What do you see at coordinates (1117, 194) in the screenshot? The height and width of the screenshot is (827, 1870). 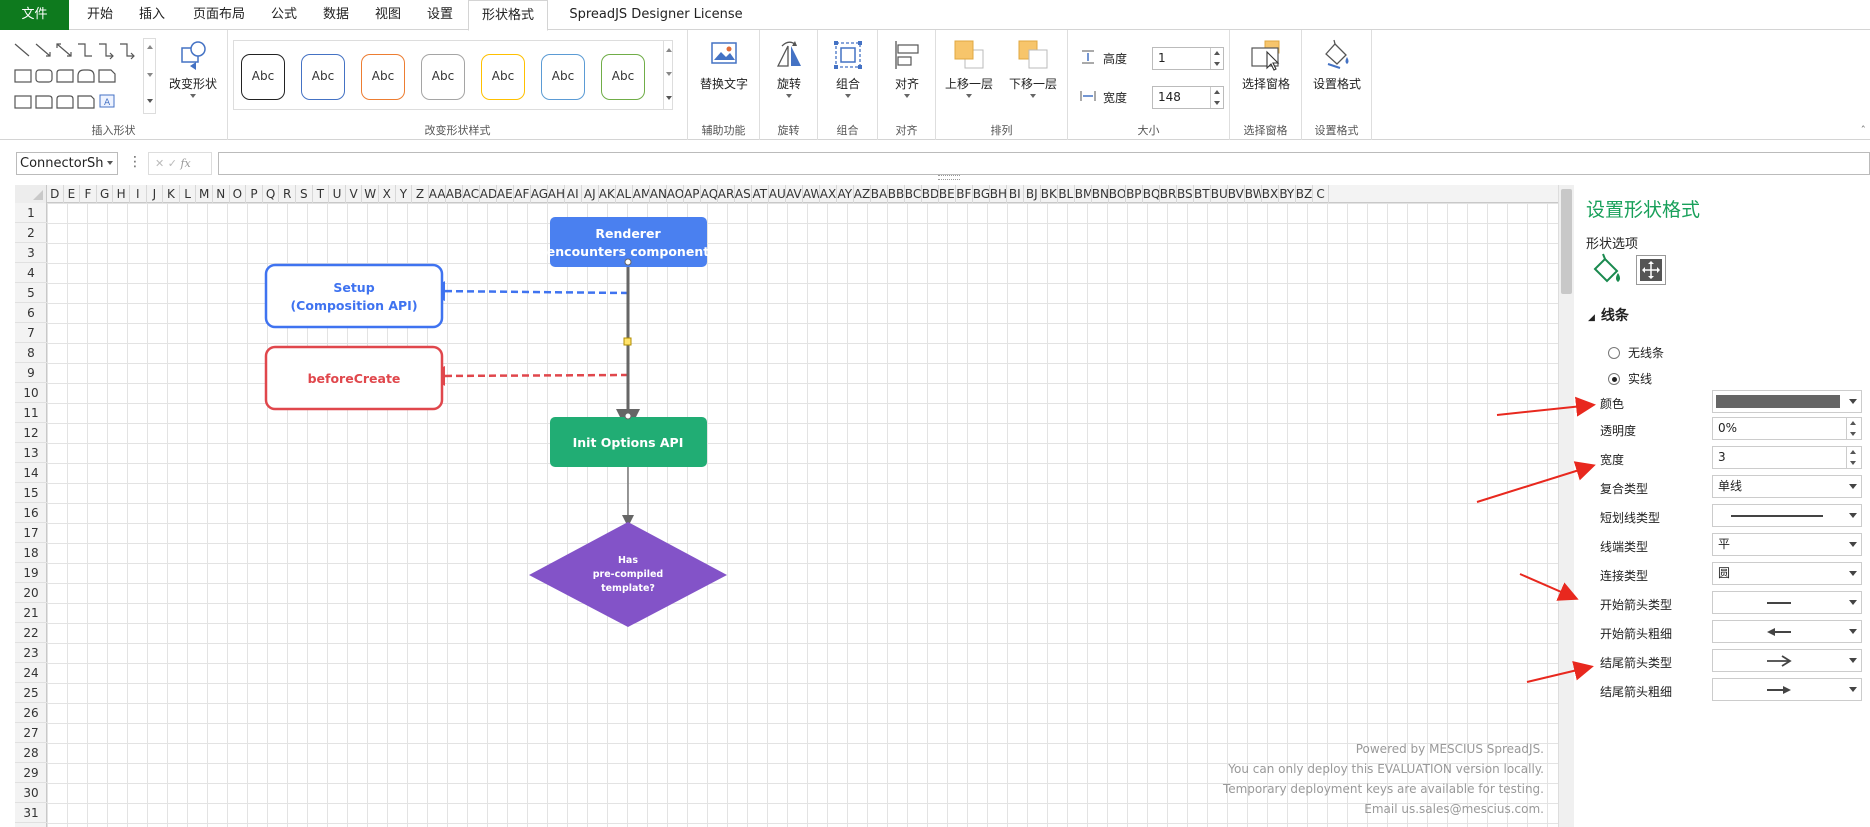 I see `column-header-bo: BO` at bounding box center [1117, 194].